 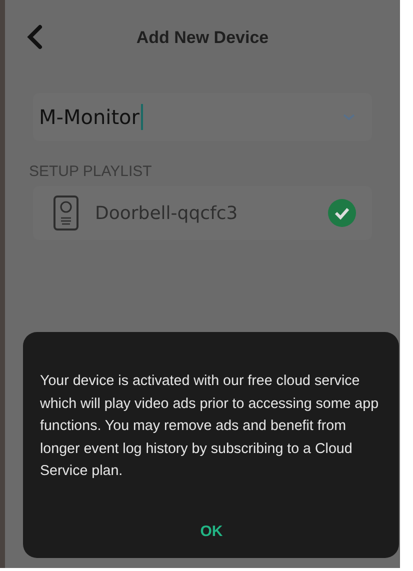 I want to click on doorbell-icon, so click(x=66, y=213).